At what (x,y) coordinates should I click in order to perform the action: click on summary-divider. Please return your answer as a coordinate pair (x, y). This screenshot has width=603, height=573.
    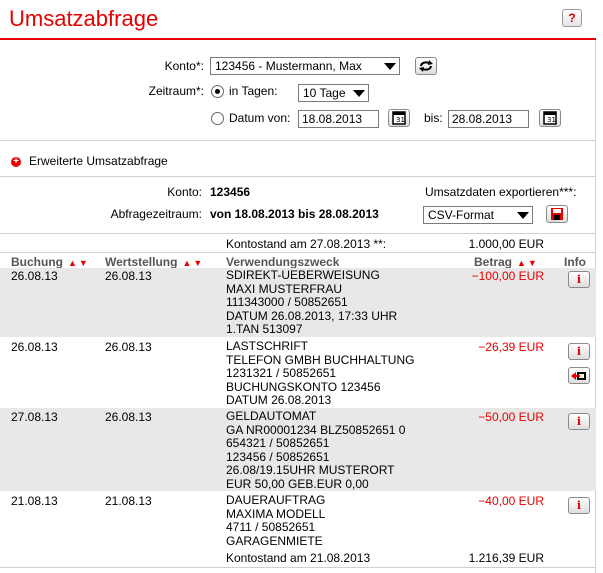
    Looking at the image, I should click on (298, 233).